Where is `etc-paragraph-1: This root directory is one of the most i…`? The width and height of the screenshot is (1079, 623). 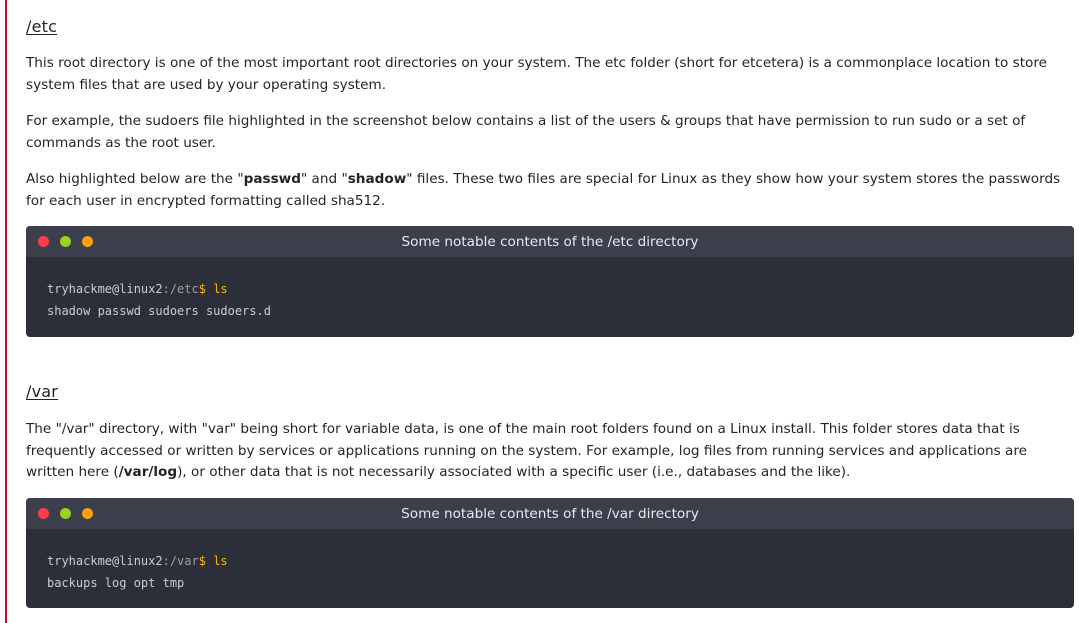 etc-paragraph-1: This root directory is one of the most i… is located at coordinates (546, 74).